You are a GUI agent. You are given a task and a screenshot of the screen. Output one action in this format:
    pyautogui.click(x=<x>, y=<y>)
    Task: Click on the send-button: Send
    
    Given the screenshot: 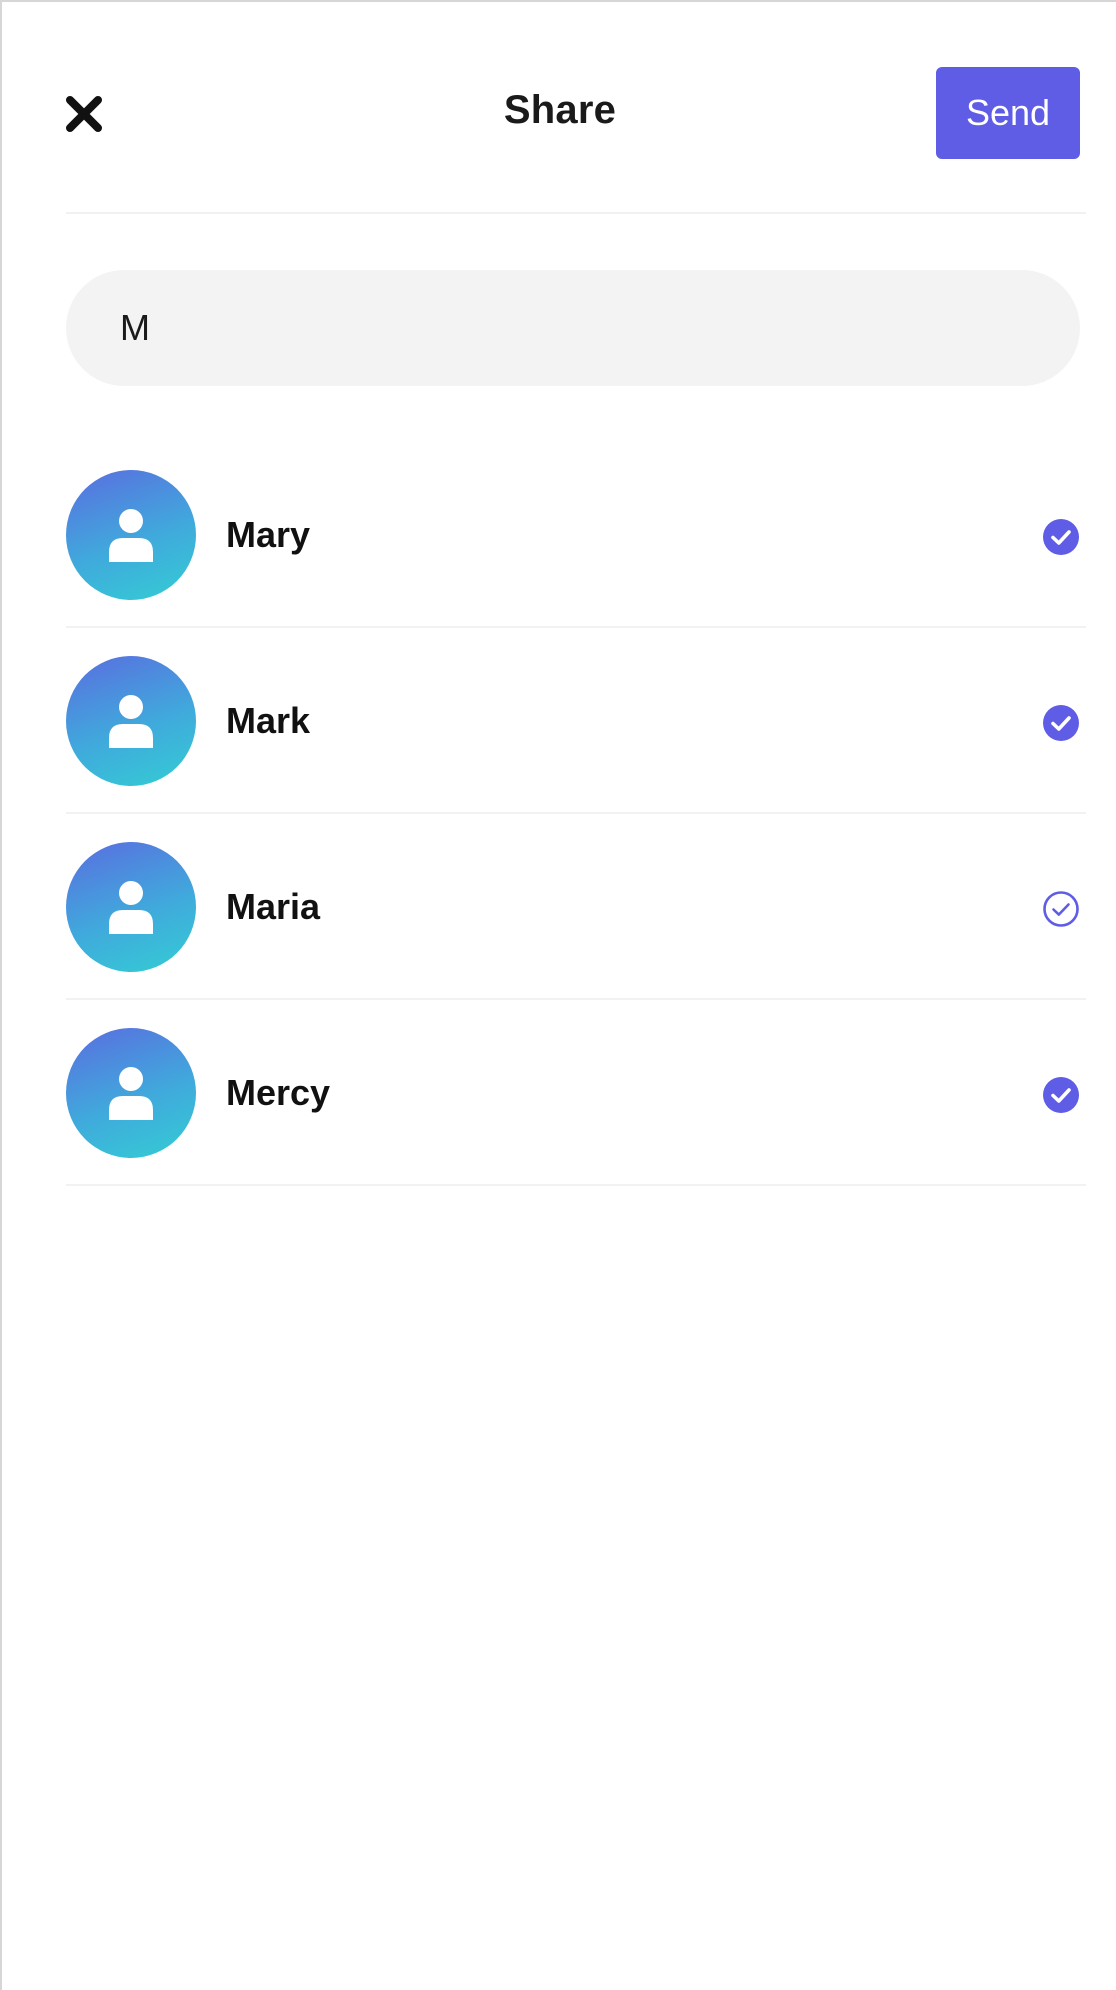 What is the action you would take?
    pyautogui.click(x=1008, y=113)
    